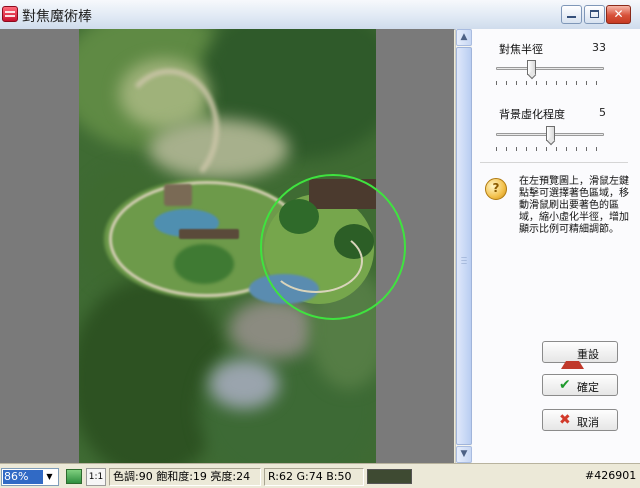 This screenshot has width=640, height=488. Describe the element at coordinates (565, 385) in the screenshot. I see `check-icon: ✔` at that location.